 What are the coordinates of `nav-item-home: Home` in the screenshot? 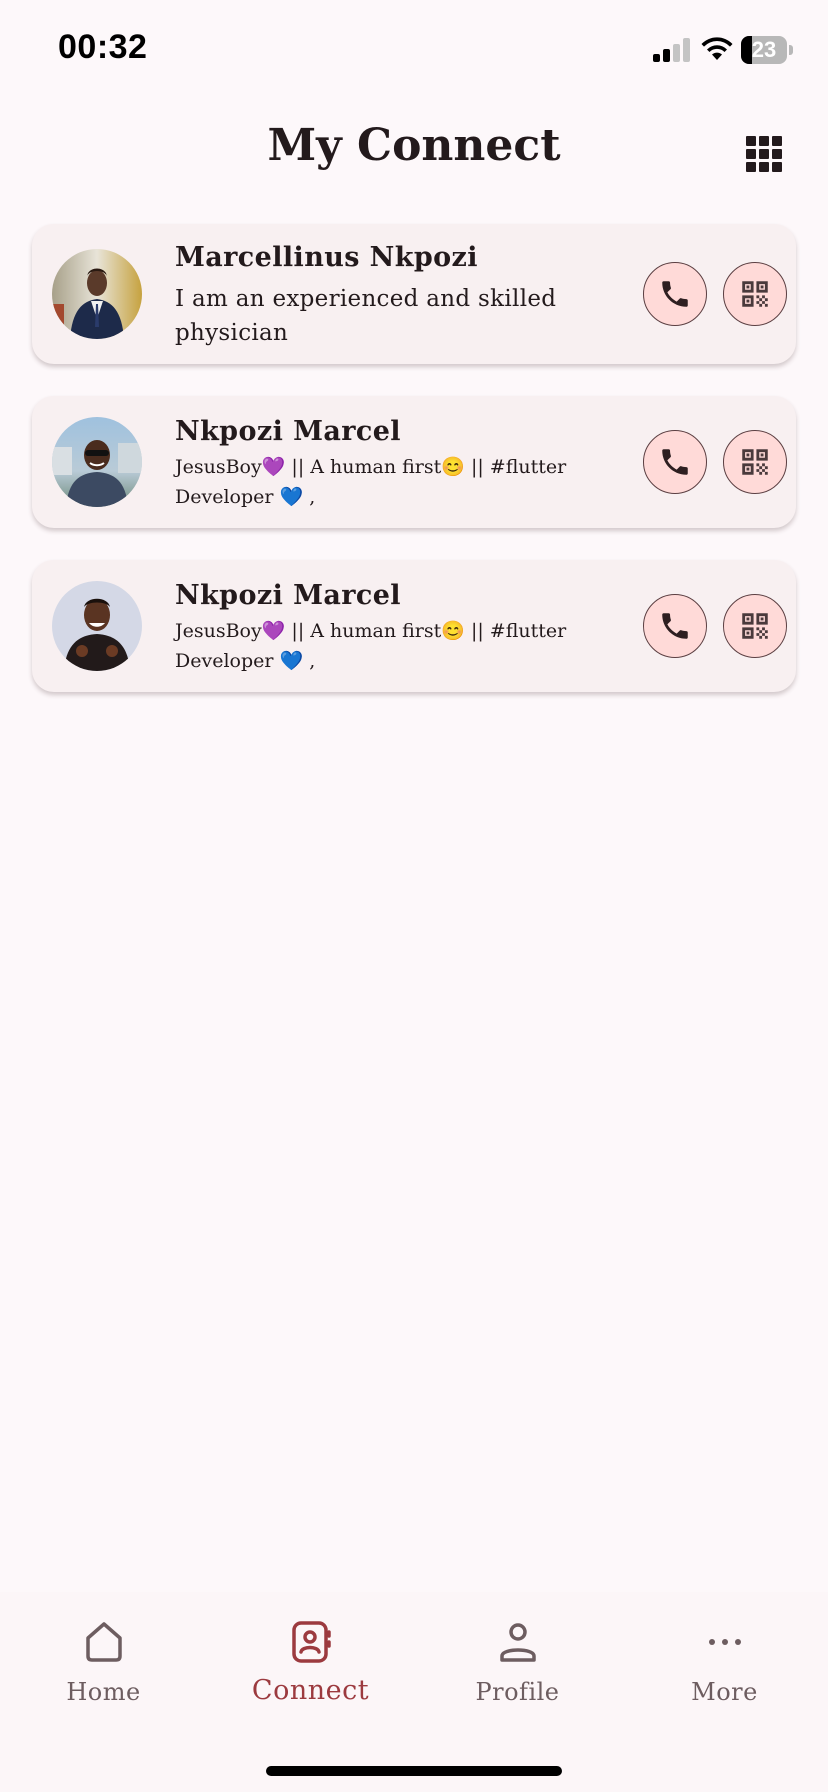 It's located at (103, 1662).